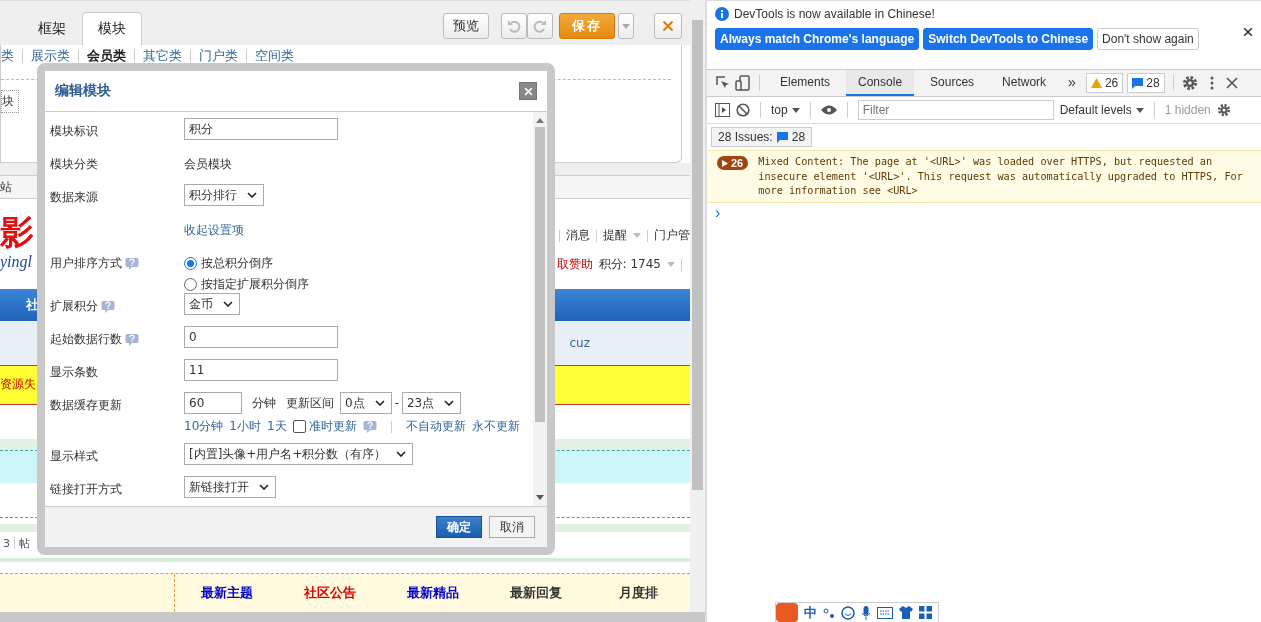  I want to click on horizontal-scrollbar, so click(352, 617).